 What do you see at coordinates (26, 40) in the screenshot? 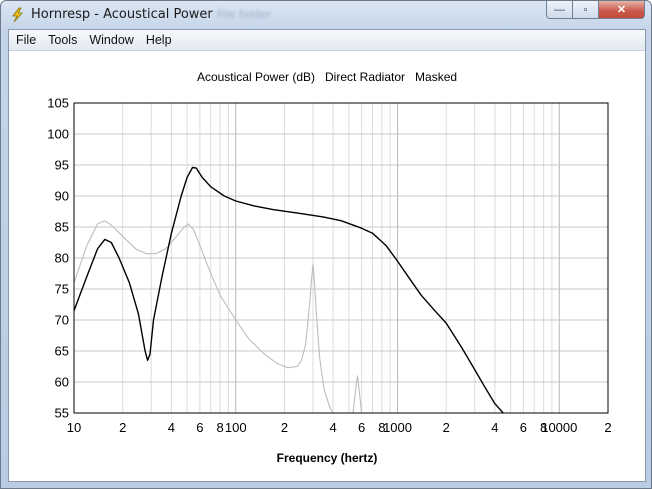
I see `menu-file: File` at bounding box center [26, 40].